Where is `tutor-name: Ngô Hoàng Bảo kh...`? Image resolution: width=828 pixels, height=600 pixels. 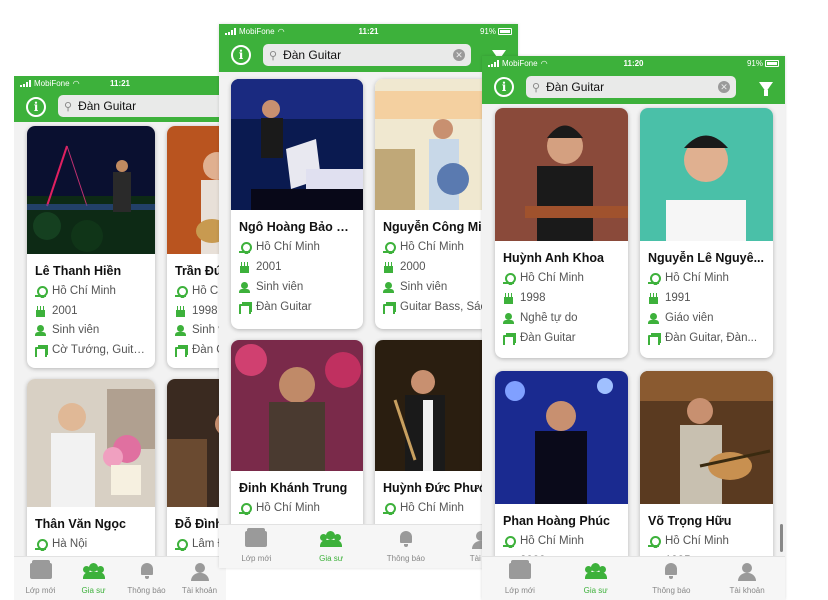
tutor-name: Ngô Hoàng Bảo kh... is located at coordinates (297, 227).